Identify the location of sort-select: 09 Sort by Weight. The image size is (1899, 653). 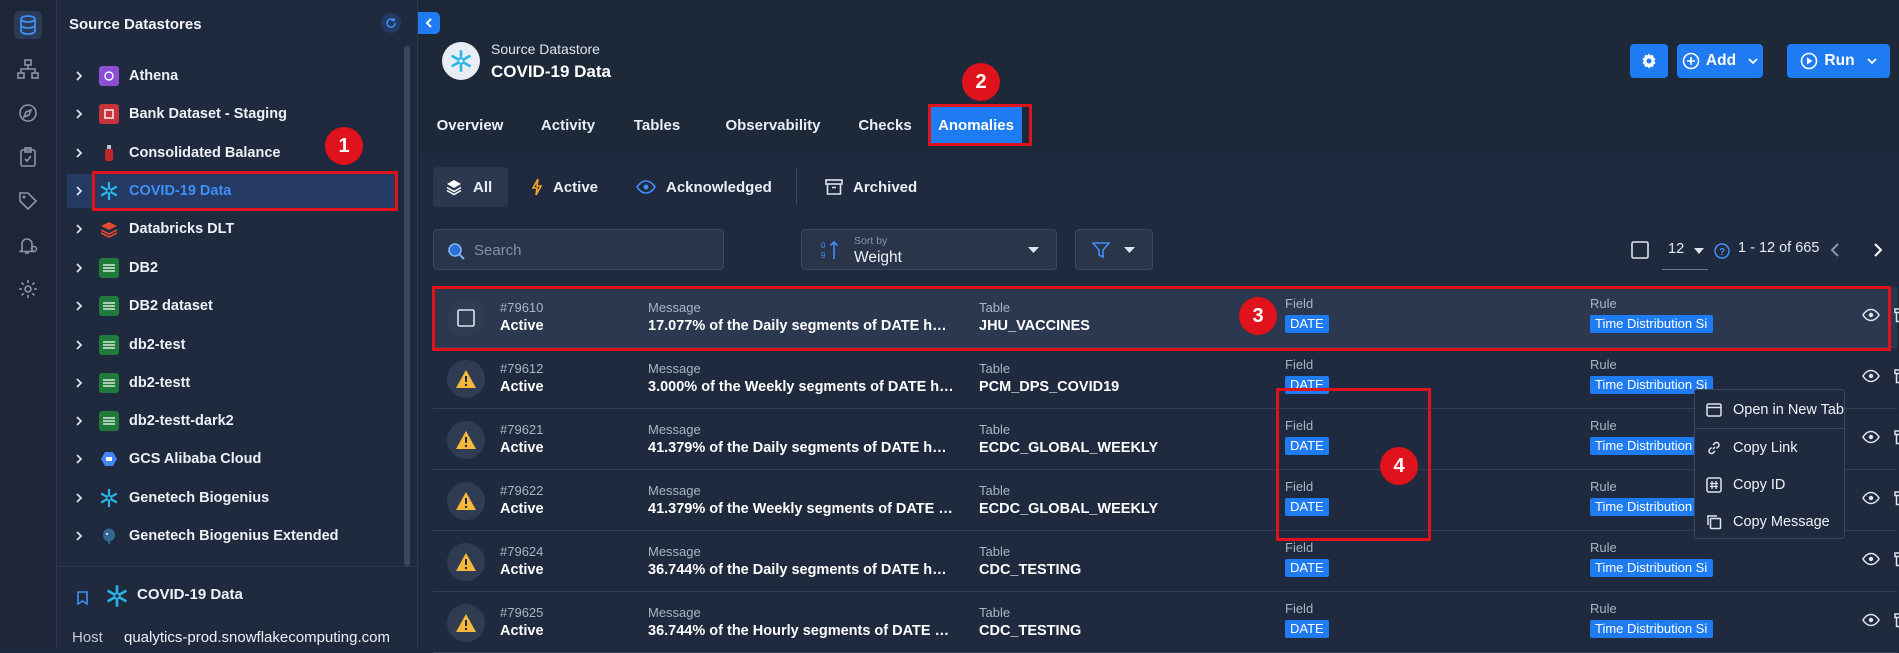
(929, 249).